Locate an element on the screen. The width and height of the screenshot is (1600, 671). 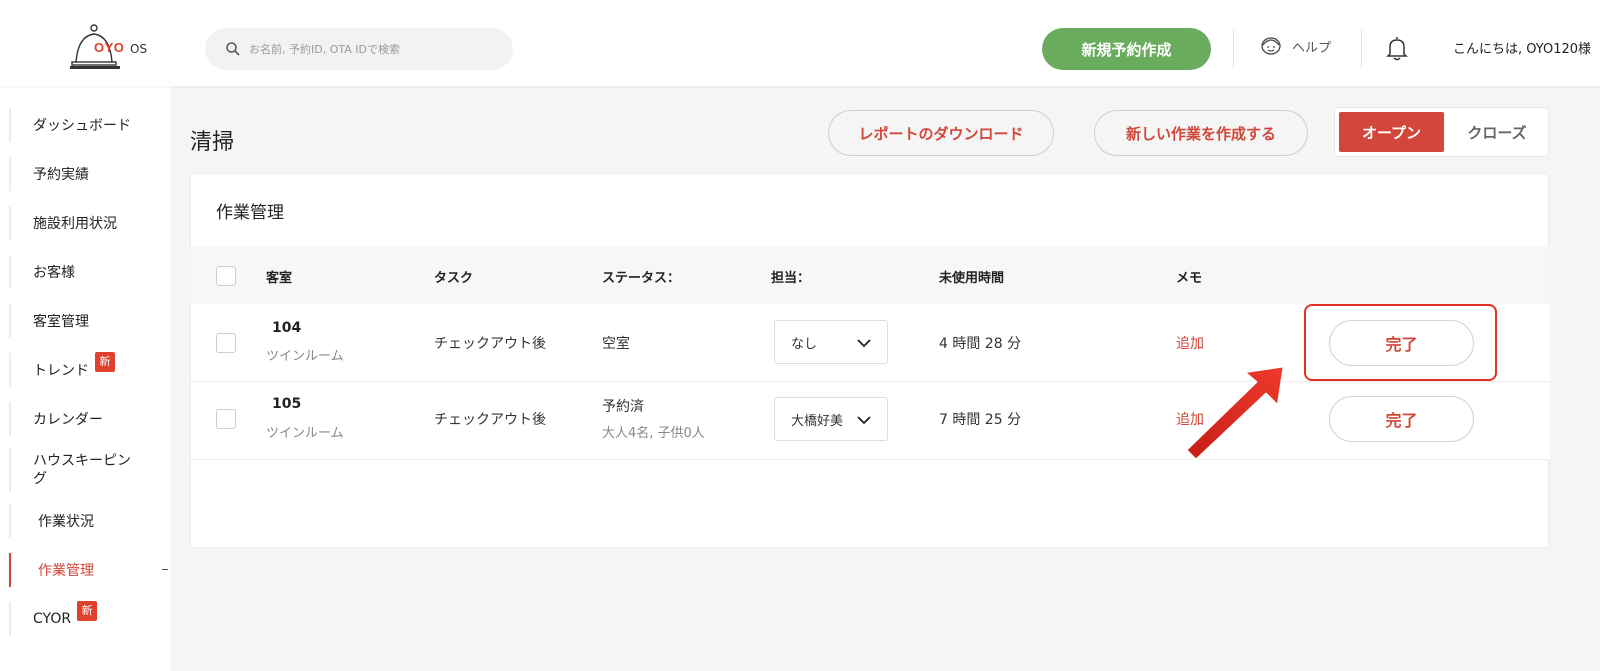
logo-suffix: OS is located at coordinates (139, 49).